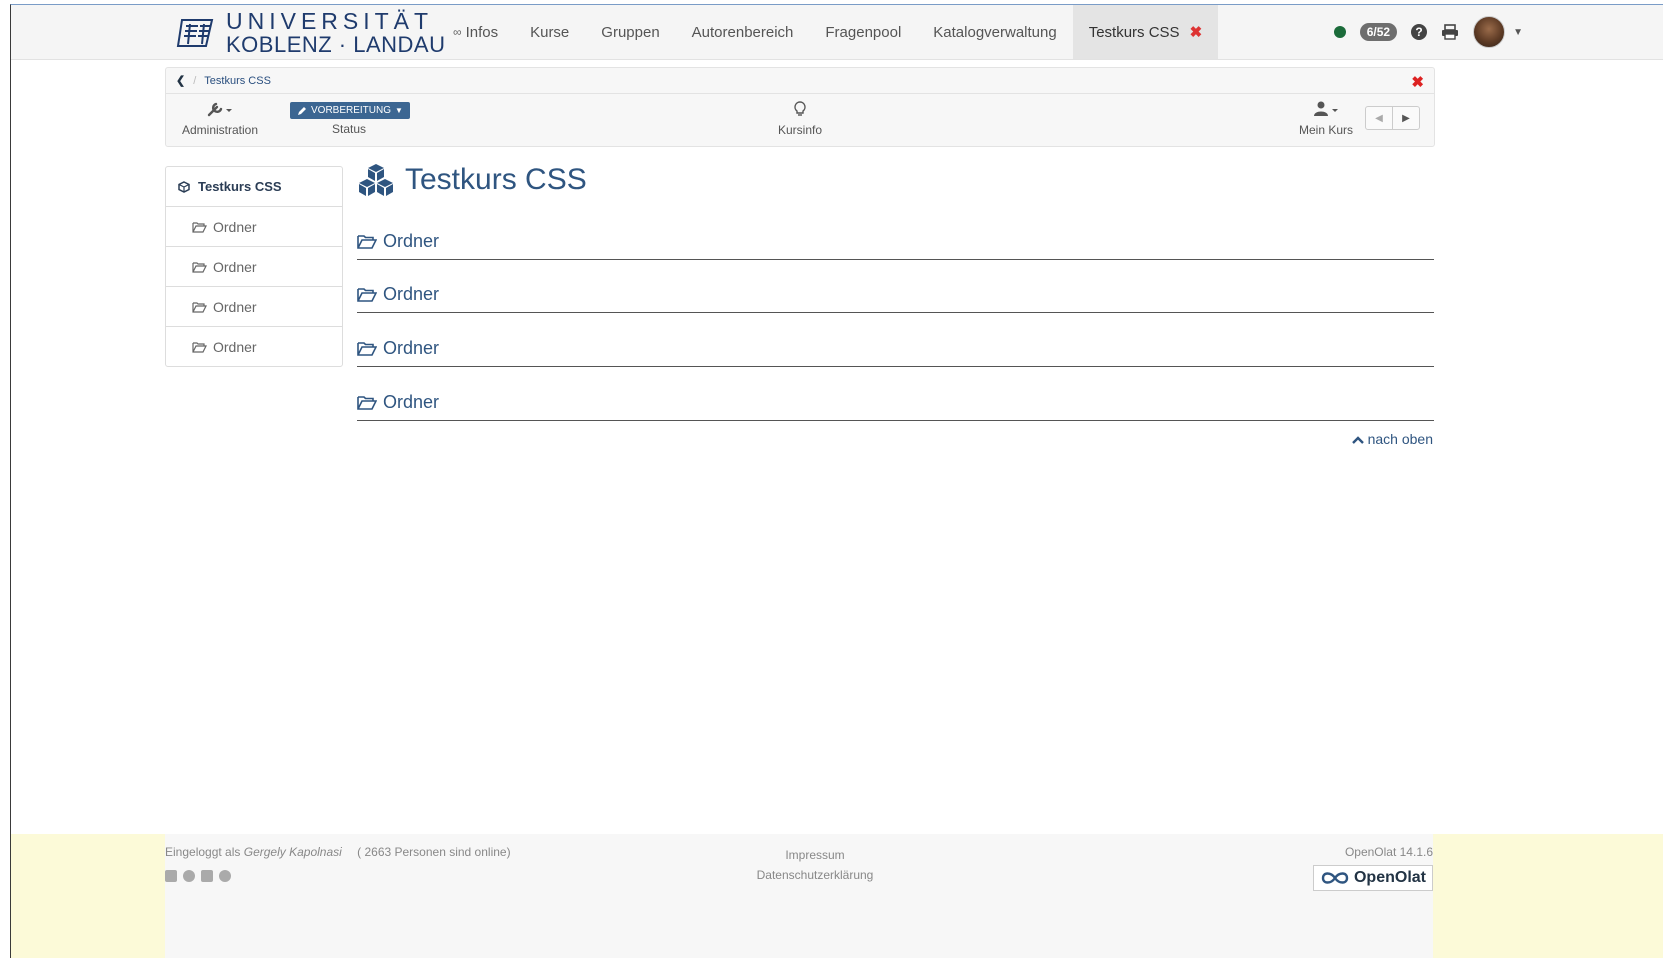 This screenshot has width=1672, height=958. I want to click on kursinfo-button: Kursinfo, so click(800, 119).